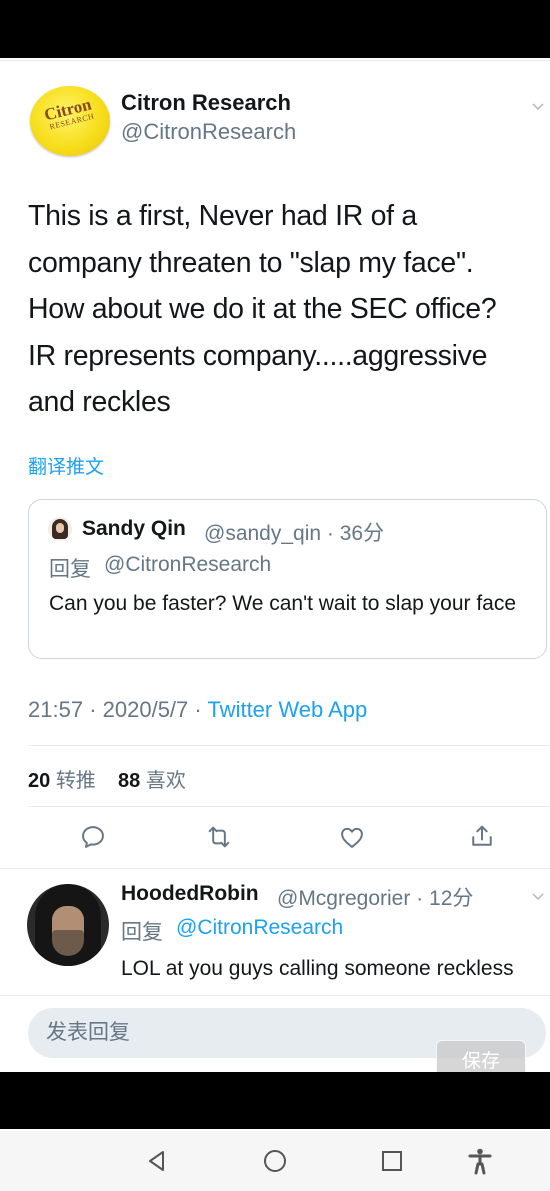 This screenshot has width=550, height=1191. What do you see at coordinates (294, 533) in the screenshot?
I see `quoted-author-handle: @sandy_qin · 36分` at bounding box center [294, 533].